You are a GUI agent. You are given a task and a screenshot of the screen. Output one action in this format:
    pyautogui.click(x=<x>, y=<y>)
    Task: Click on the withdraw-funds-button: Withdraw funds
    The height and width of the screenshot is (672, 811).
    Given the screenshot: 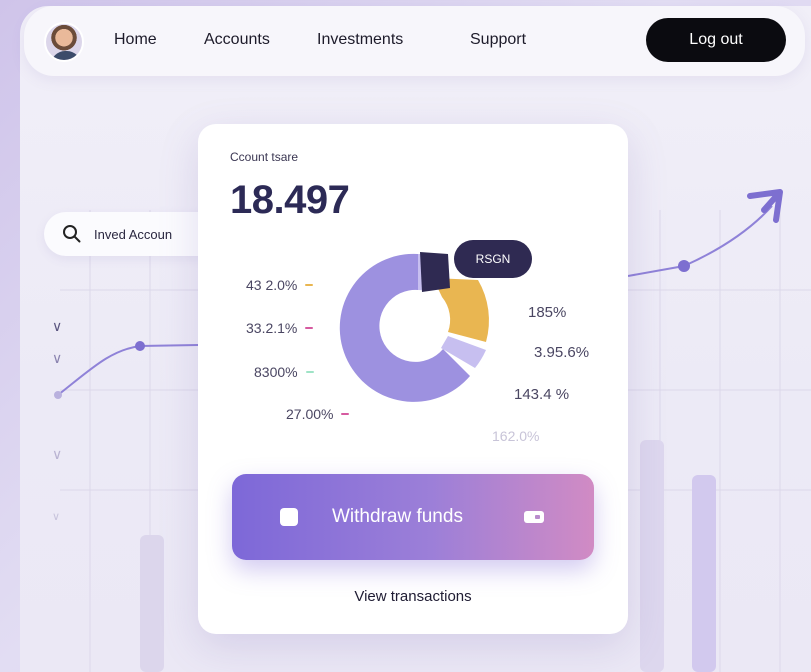 What is the action you would take?
    pyautogui.click(x=413, y=517)
    